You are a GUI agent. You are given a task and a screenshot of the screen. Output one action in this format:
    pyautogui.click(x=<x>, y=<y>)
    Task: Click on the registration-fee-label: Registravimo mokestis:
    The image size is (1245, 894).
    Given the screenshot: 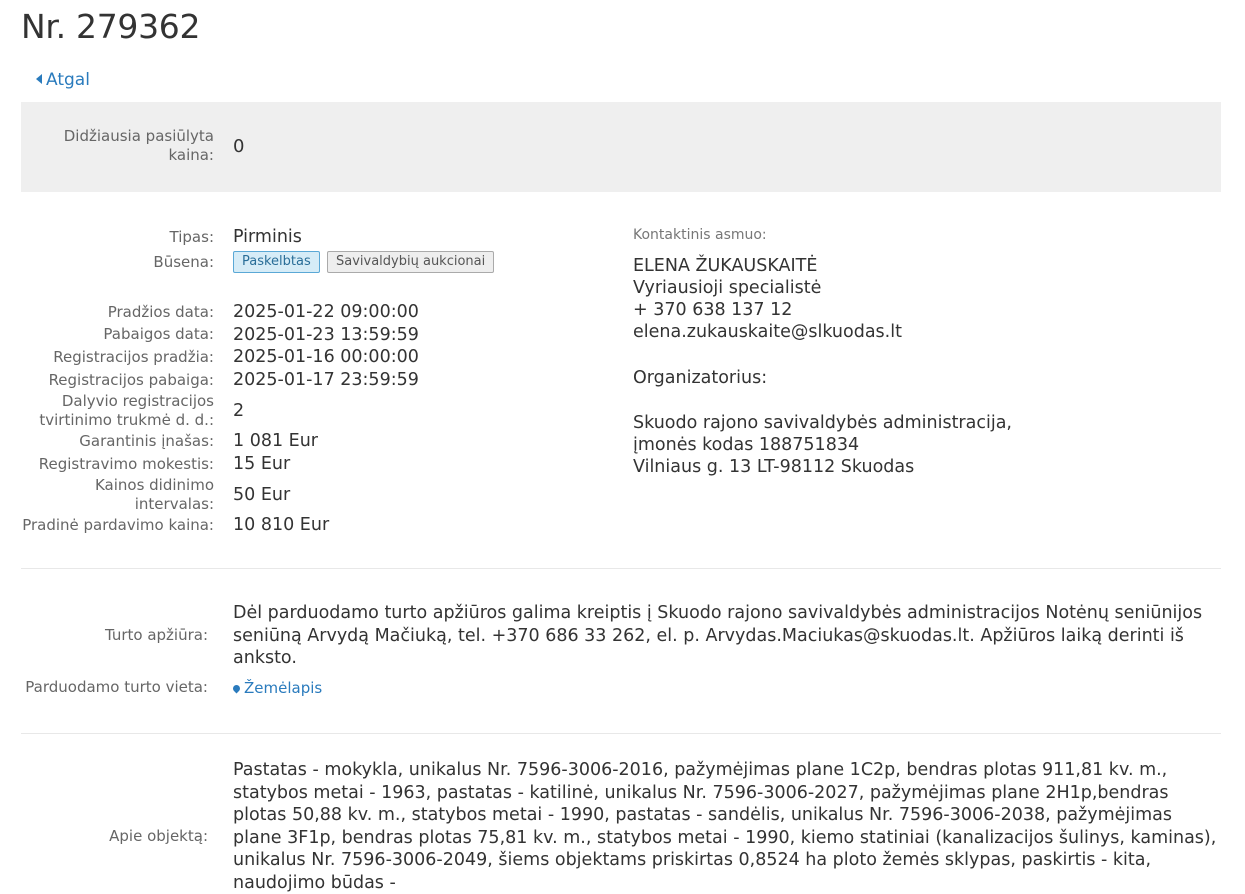 What is the action you would take?
    pyautogui.click(x=126, y=464)
    